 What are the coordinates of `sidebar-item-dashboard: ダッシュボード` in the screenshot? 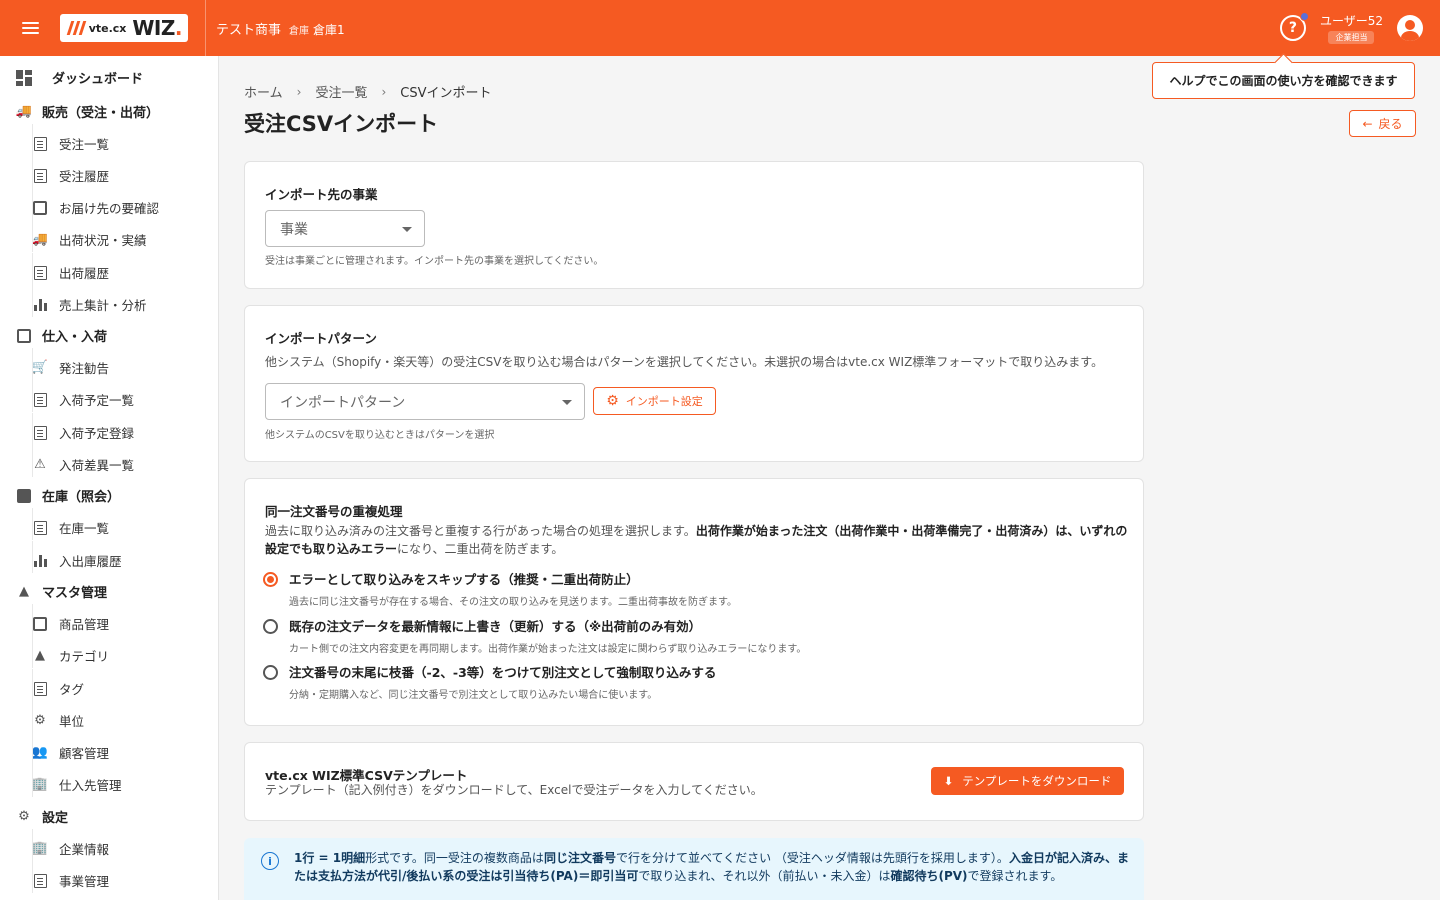 It's located at (79, 77).